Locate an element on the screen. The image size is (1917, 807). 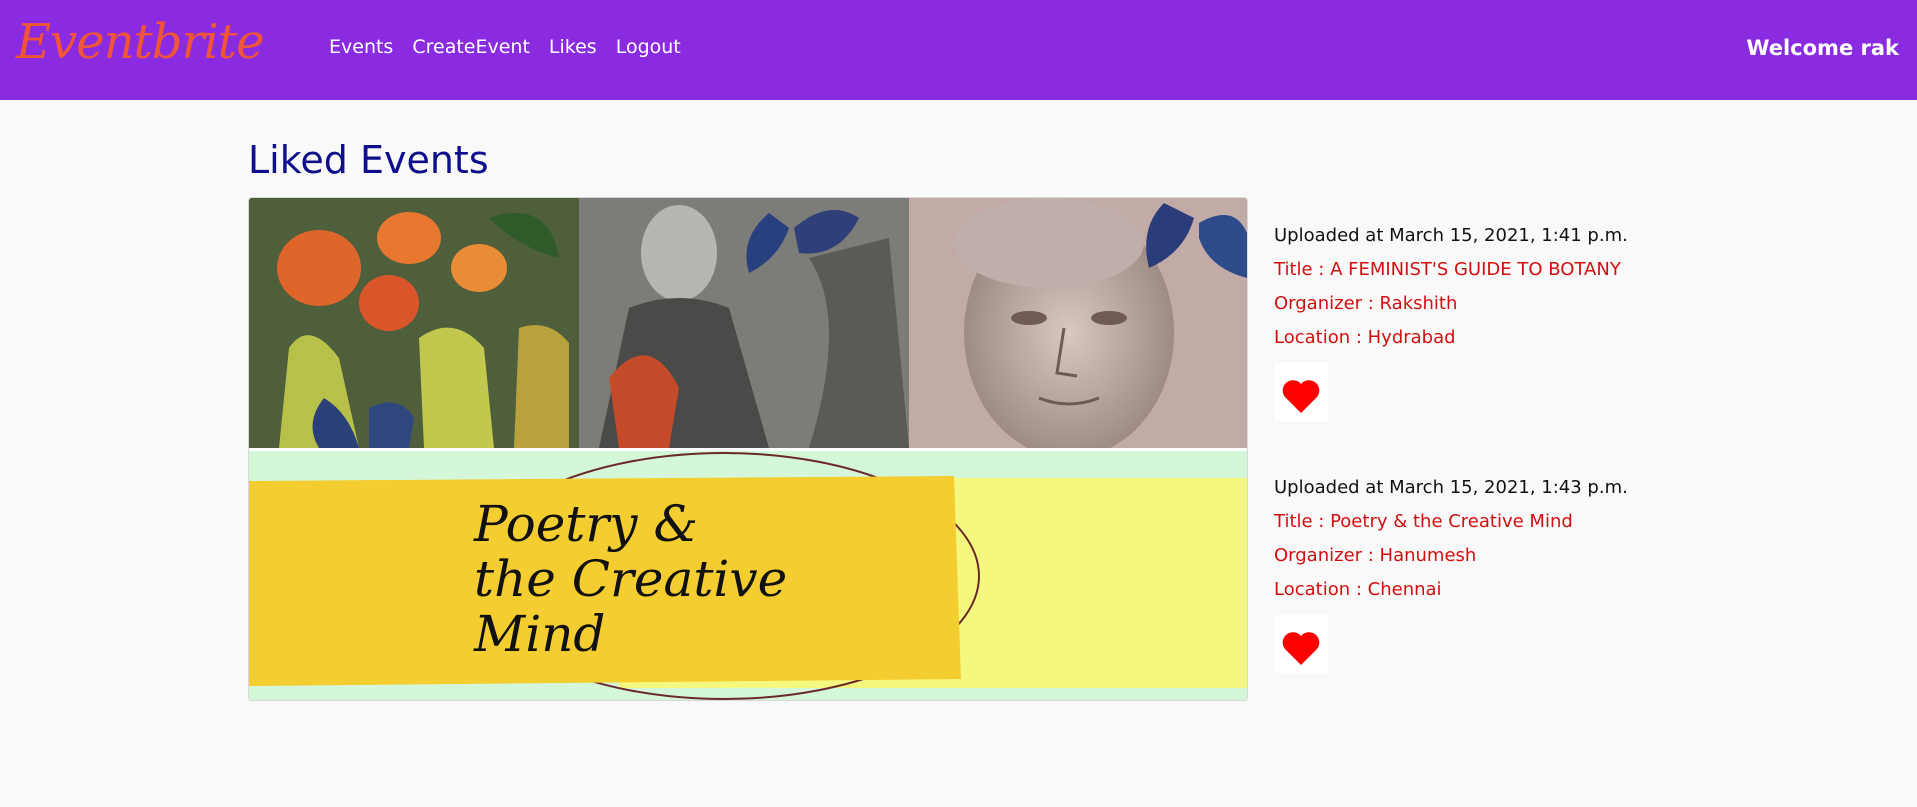
event-organizer: Organizer : Rakshith is located at coordinates (1366, 303).